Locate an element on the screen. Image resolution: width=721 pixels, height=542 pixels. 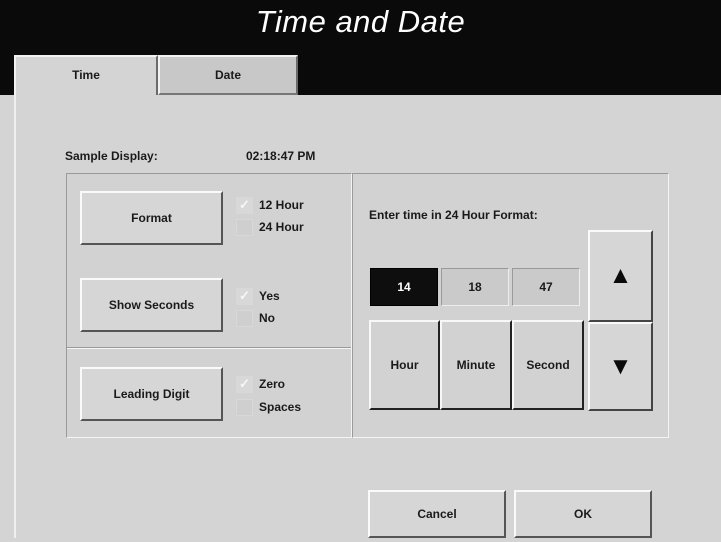
increment-button: ▲ is located at coordinates (620, 276).